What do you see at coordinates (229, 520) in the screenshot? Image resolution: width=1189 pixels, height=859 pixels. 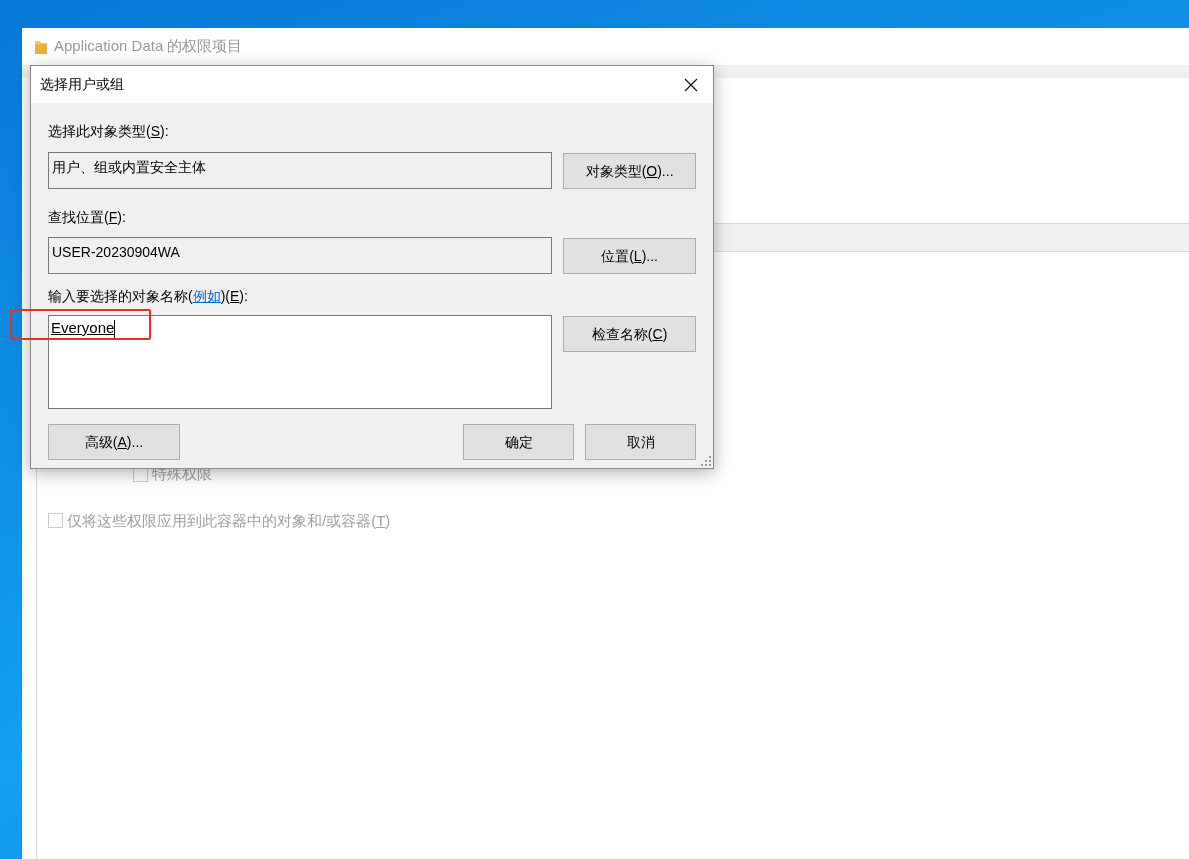 I see `checkbox-label: 仅将这些权限应用到此容器中的对象和/或容器(T)` at bounding box center [229, 520].